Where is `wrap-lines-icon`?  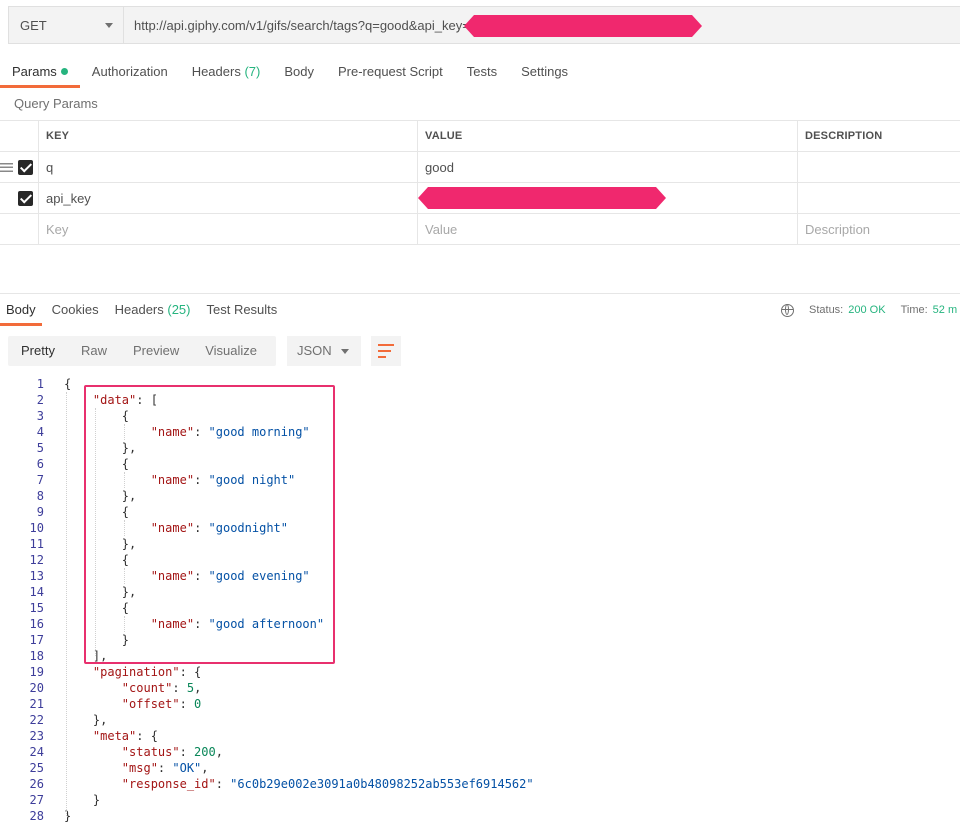 wrap-lines-icon is located at coordinates (386, 351).